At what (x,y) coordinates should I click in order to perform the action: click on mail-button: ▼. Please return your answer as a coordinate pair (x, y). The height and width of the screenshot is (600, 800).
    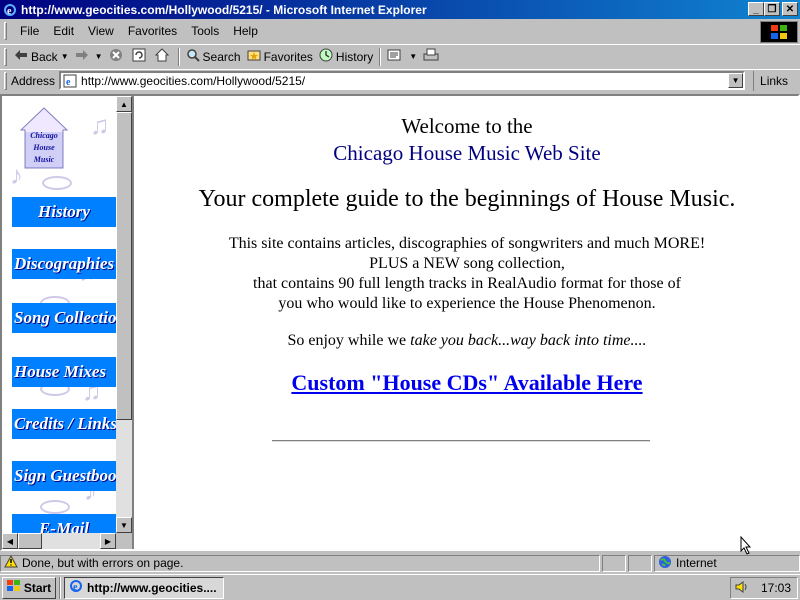
    Looking at the image, I should click on (402, 57).